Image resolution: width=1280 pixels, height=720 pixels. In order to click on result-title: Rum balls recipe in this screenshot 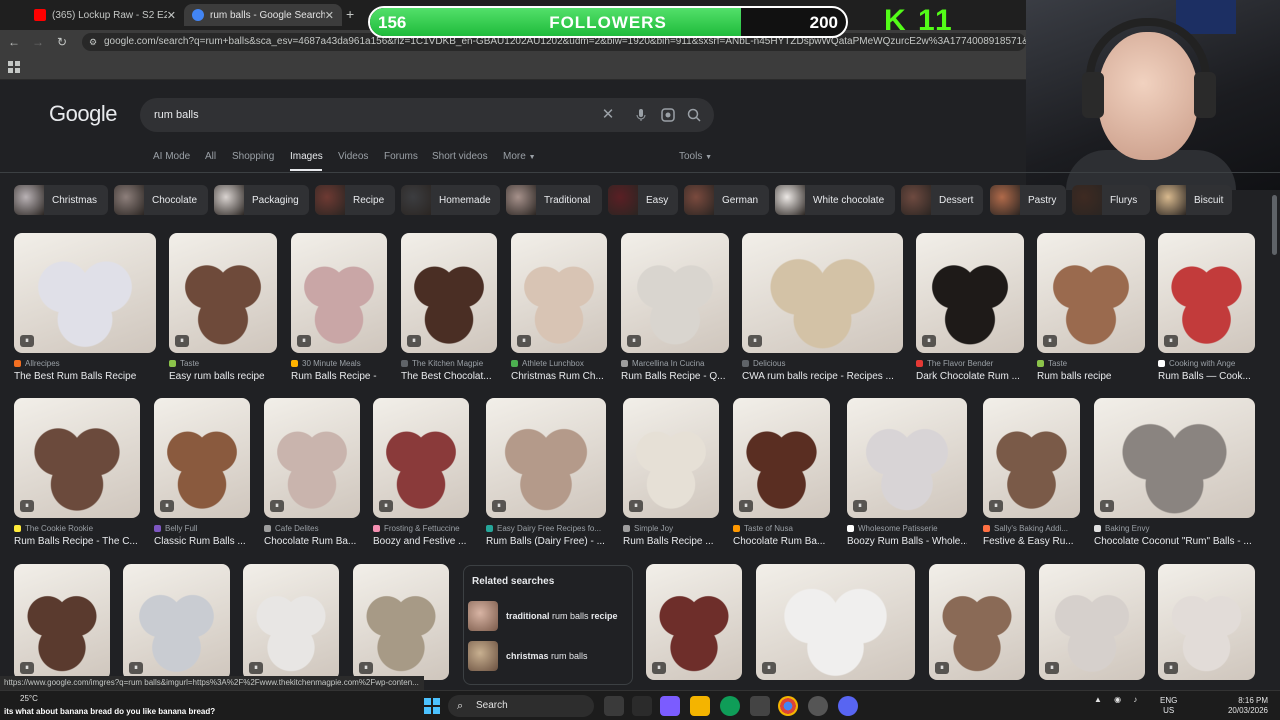, I will do `click(1091, 376)`.